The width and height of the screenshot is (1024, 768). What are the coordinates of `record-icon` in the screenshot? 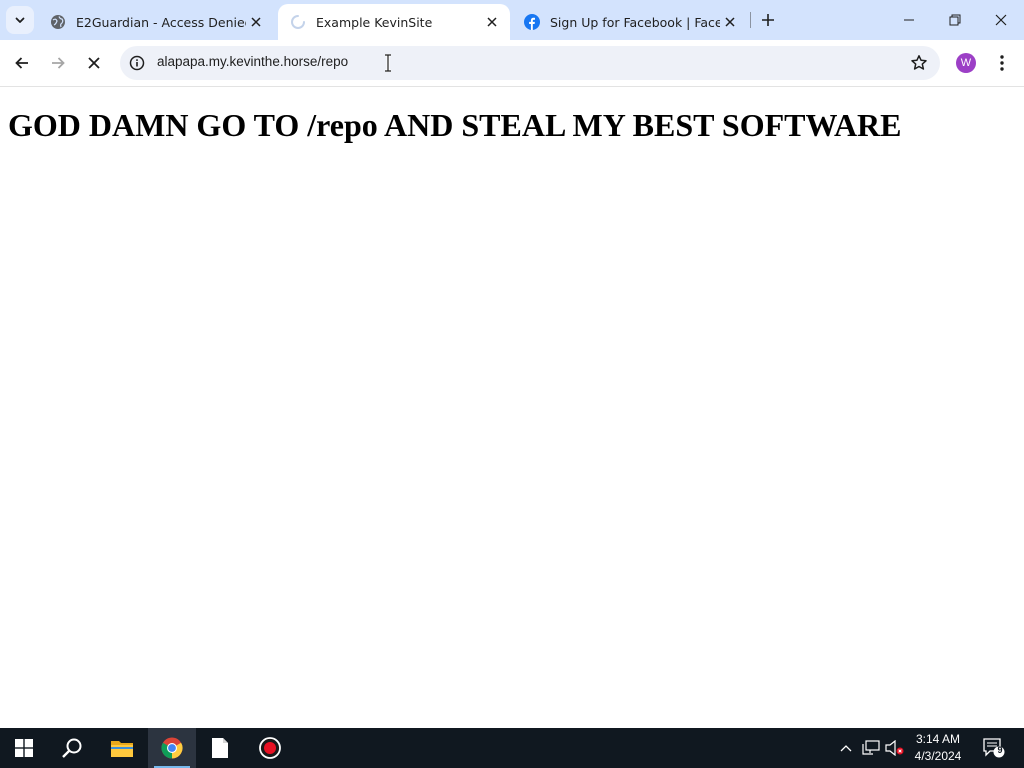 It's located at (270, 748).